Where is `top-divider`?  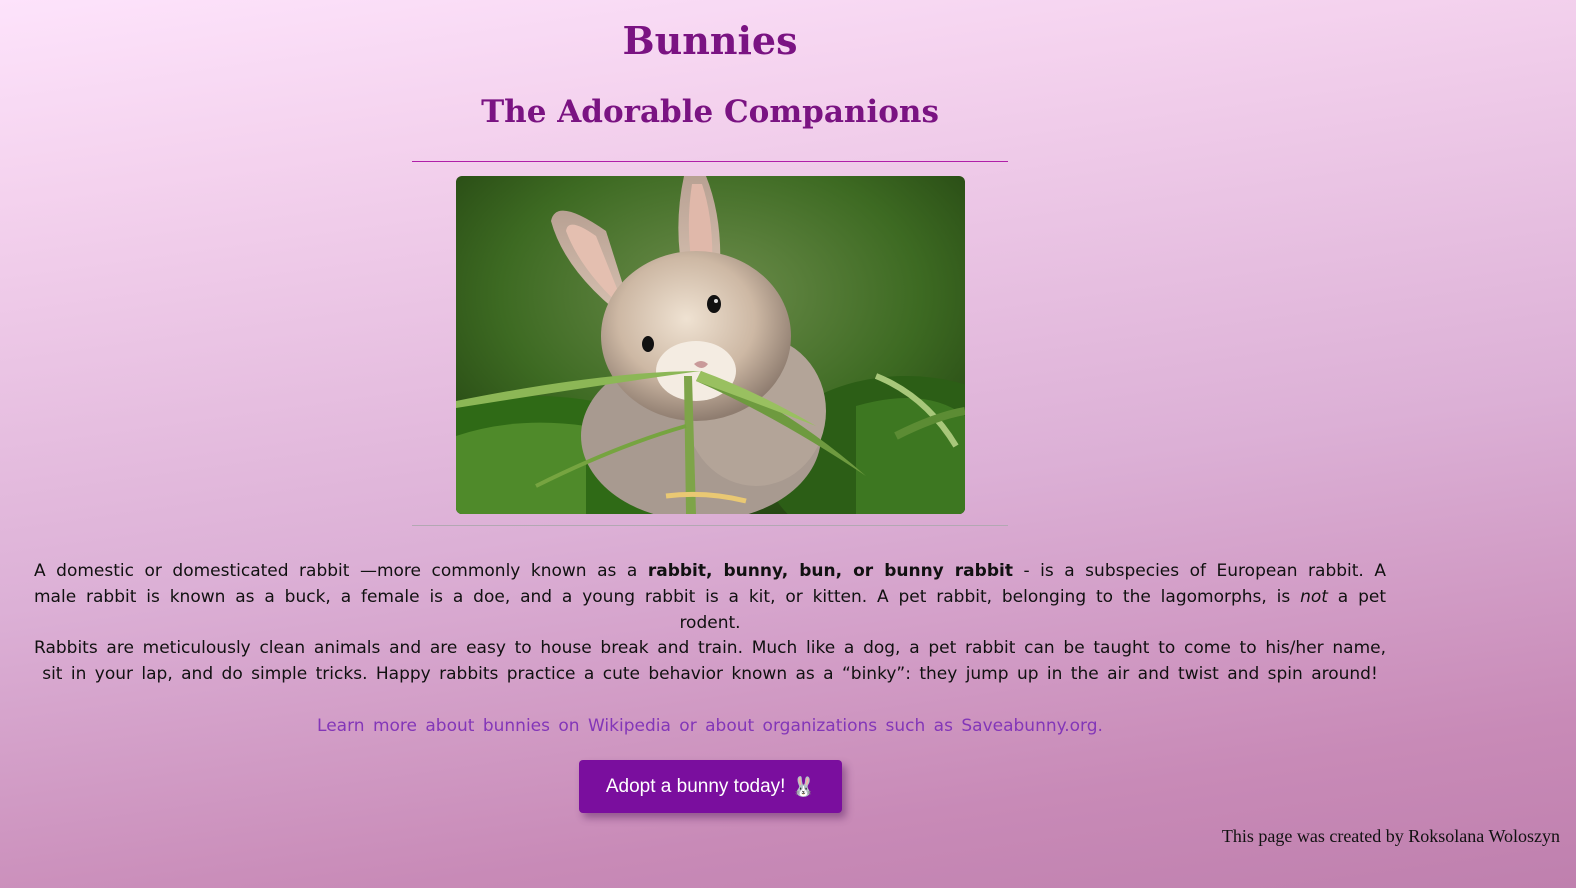
top-divider is located at coordinates (710, 161).